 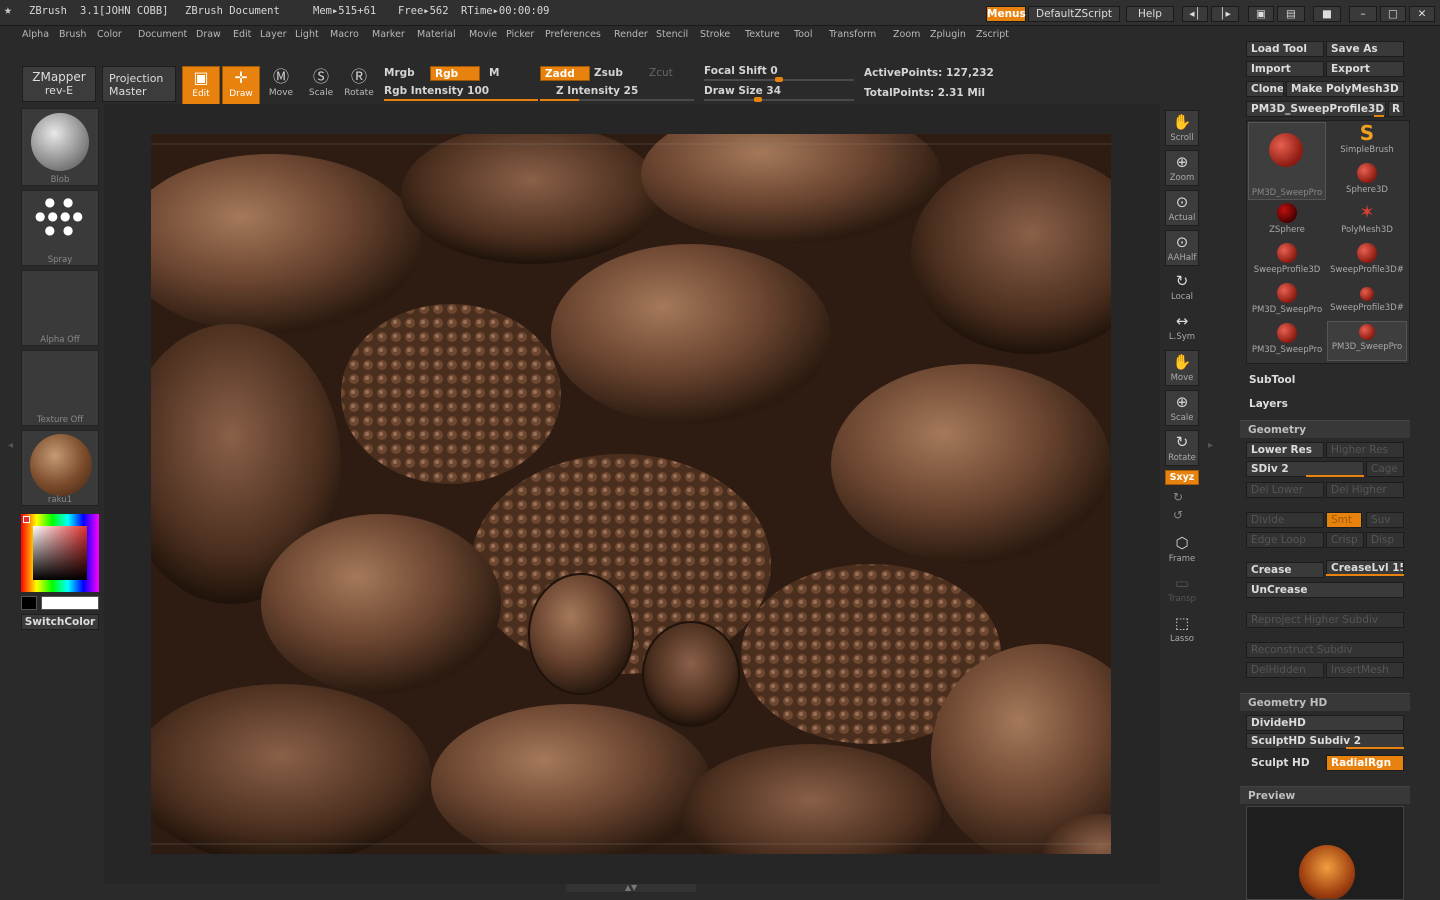 I want to click on z-intensity-slider: Z Intensity 25, so click(x=597, y=91).